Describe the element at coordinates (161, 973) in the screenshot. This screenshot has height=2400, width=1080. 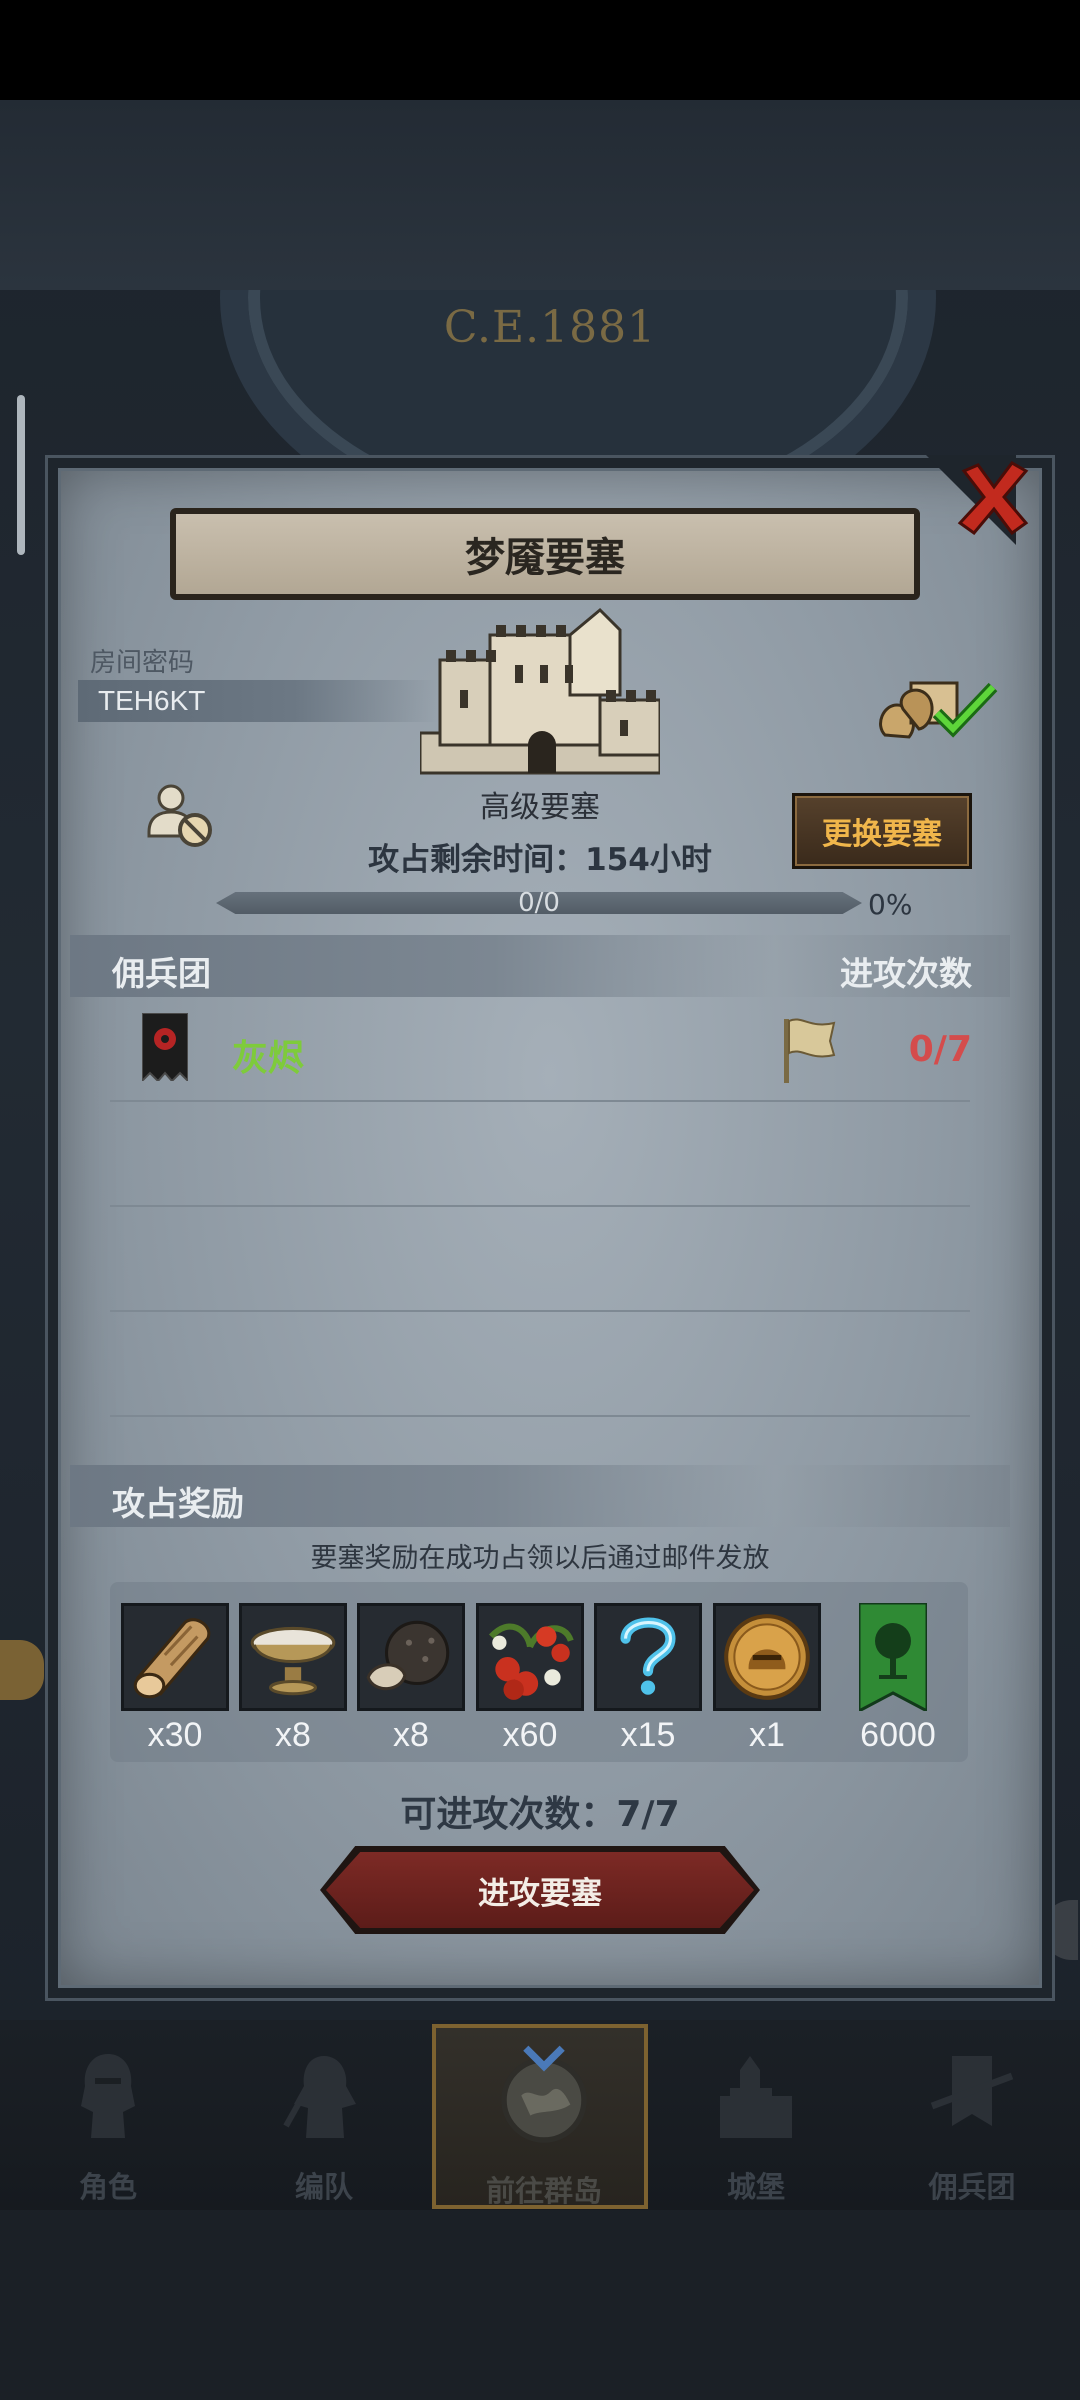
I see `mercenary-header-label: 佣兵团` at that location.